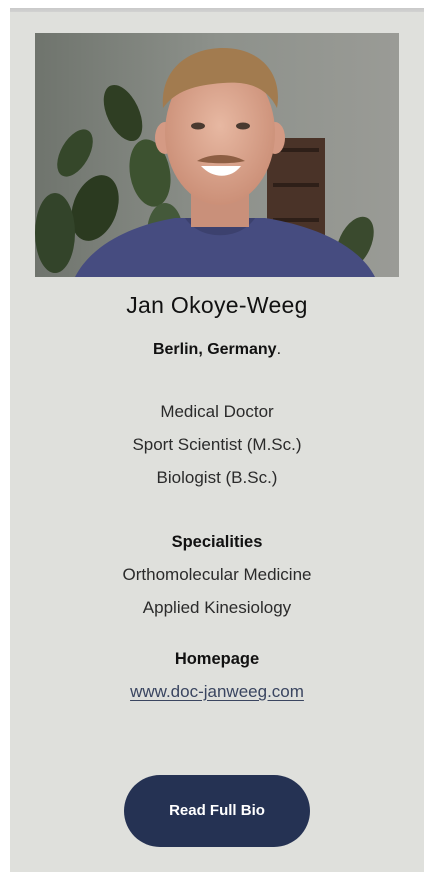 This screenshot has width=437, height=882. Describe the element at coordinates (279, 349) in the screenshot. I see `location-suffix: .` at that location.